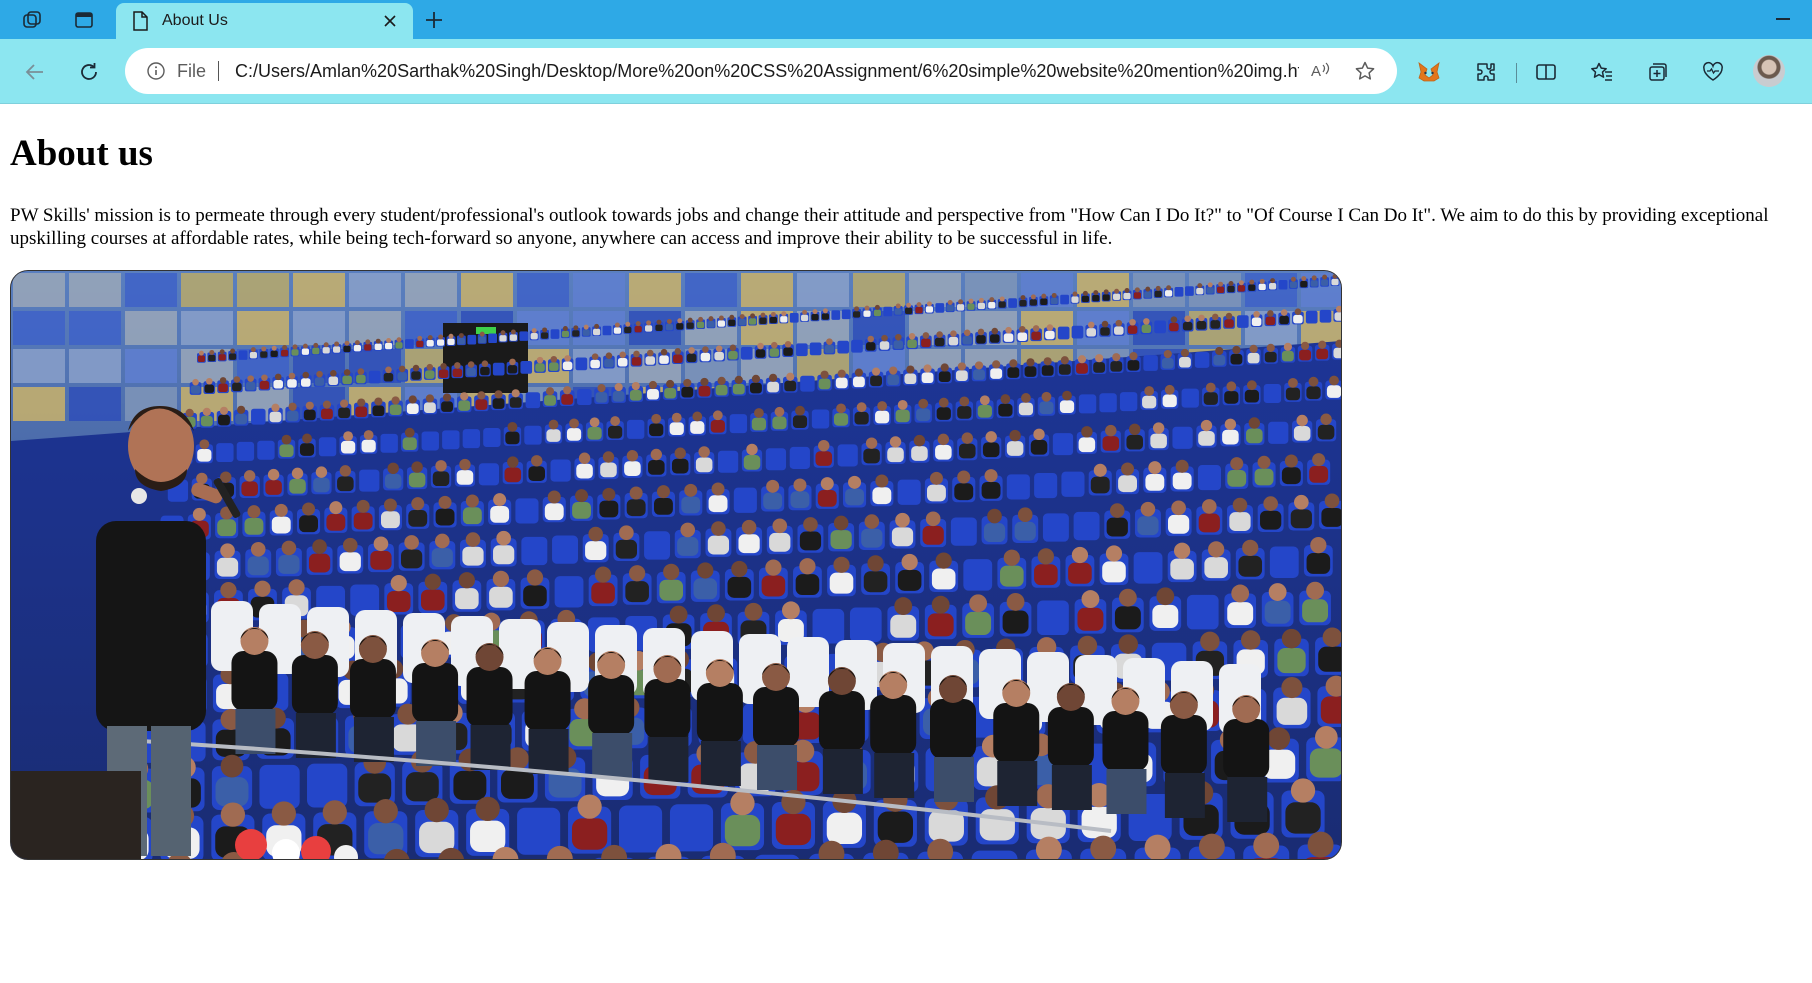 This screenshot has width=1812, height=983. I want to click on close-icon, so click(390, 21).